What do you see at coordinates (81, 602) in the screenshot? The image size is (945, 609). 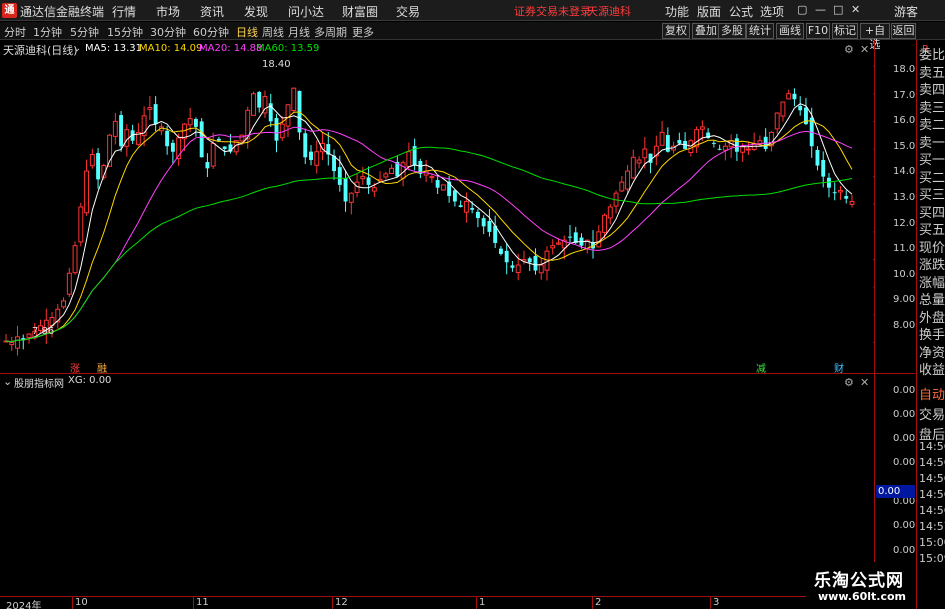 I see `date-label: 10` at bounding box center [81, 602].